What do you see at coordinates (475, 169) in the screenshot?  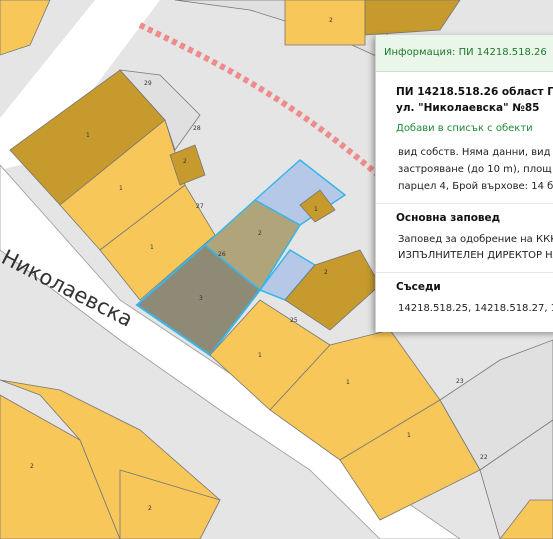 I see `parcel-description-line2: застрояване (до 10 m), площ 14` at bounding box center [475, 169].